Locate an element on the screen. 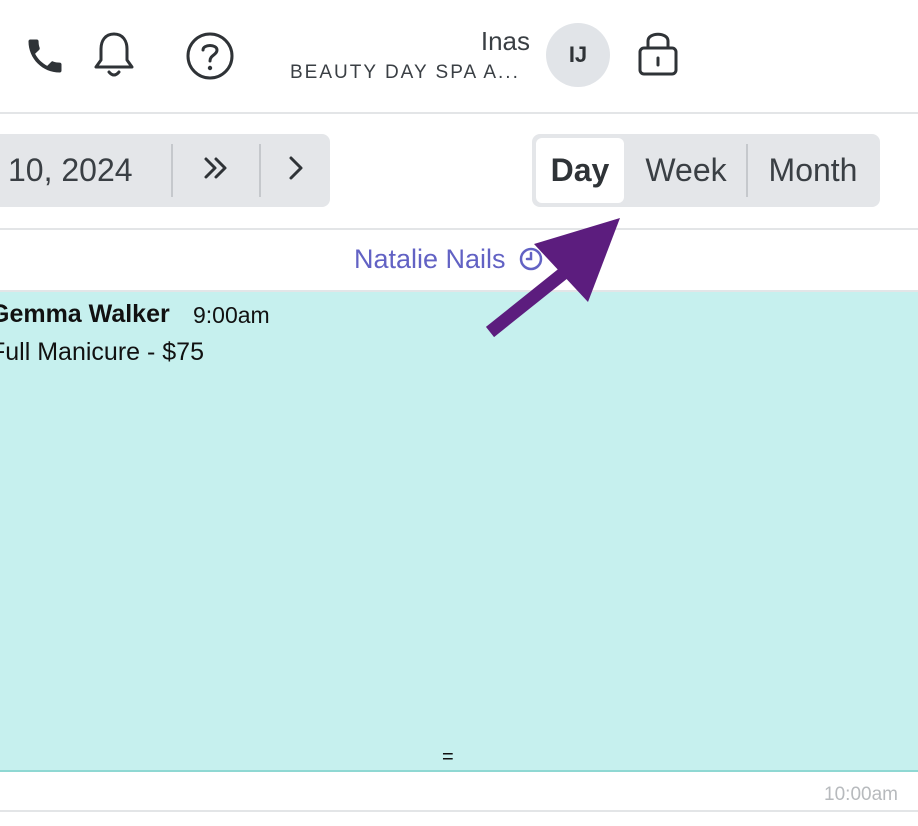 This screenshot has height=826, width=918. user-name: Inas is located at coordinates (505, 41).